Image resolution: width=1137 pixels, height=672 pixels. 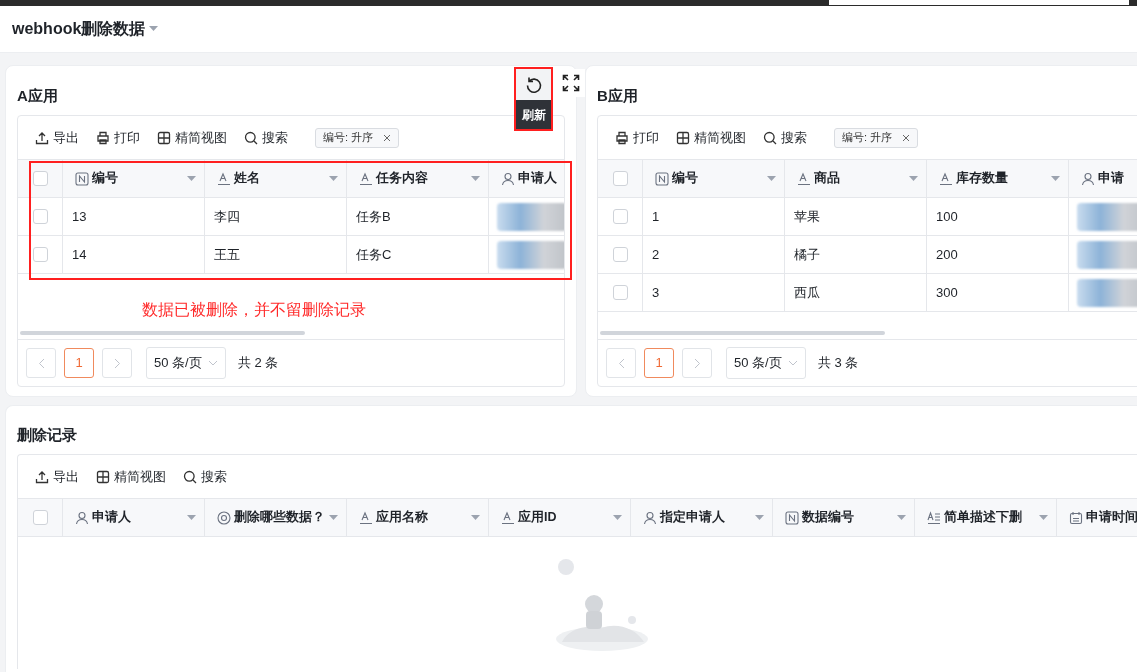 I want to click on panel-title: B应用, so click(x=617, y=96).